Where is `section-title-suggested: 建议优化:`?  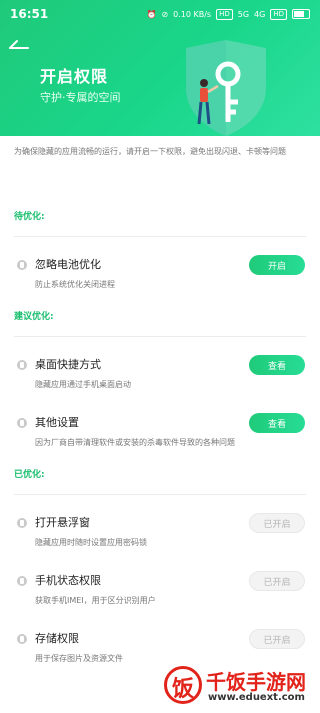
section-title-suggested: 建议优化: is located at coordinates (34, 317).